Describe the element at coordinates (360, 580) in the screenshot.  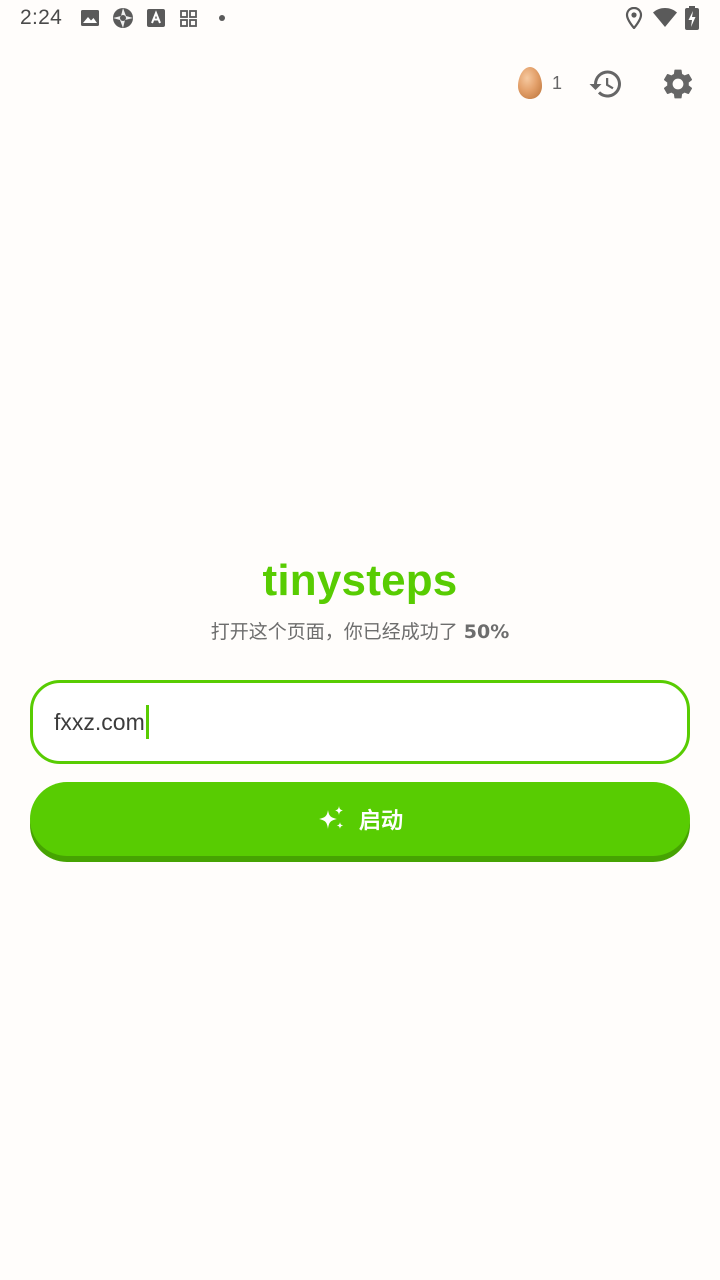
I see `app-title: tinysteps` at that location.